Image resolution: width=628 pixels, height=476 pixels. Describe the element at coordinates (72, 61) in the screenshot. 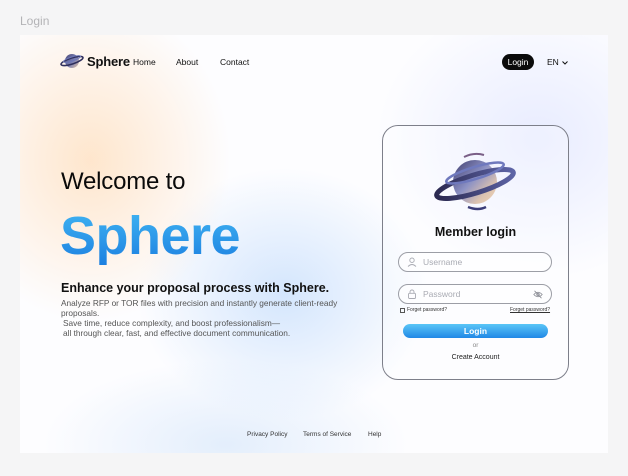

I see `sphere-logo-icon` at that location.